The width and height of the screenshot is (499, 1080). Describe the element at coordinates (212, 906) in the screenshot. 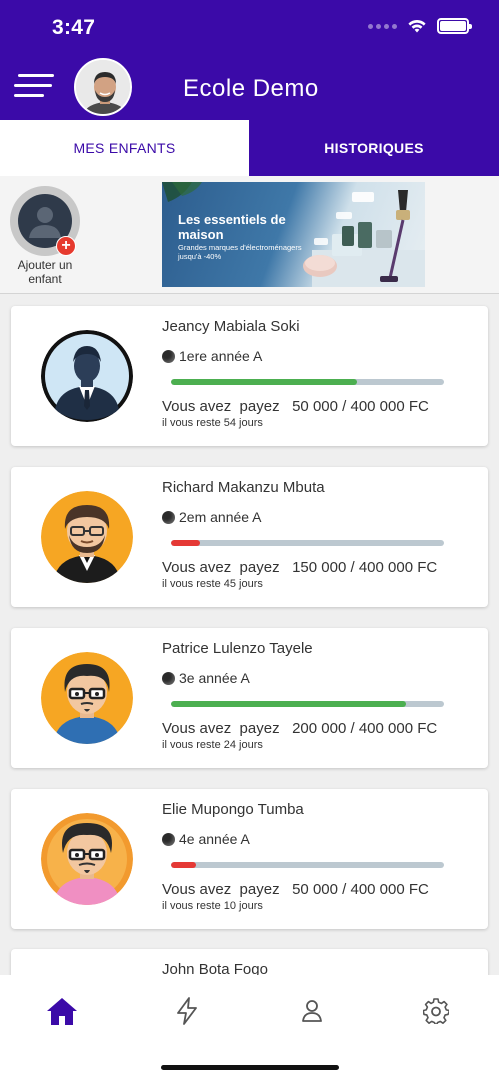

I see `days-remaining: il vous reste 10 jours` at that location.